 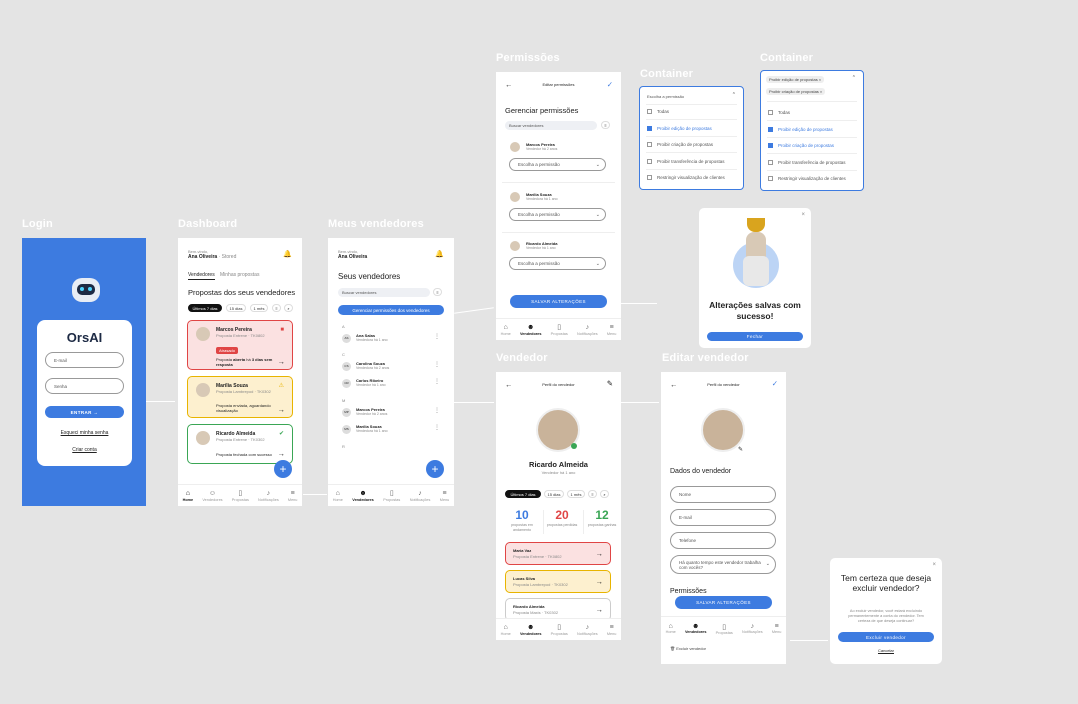 What do you see at coordinates (688, 648) in the screenshot?
I see `delete-seller-link: 🗑 Excluir vendedor` at bounding box center [688, 648].